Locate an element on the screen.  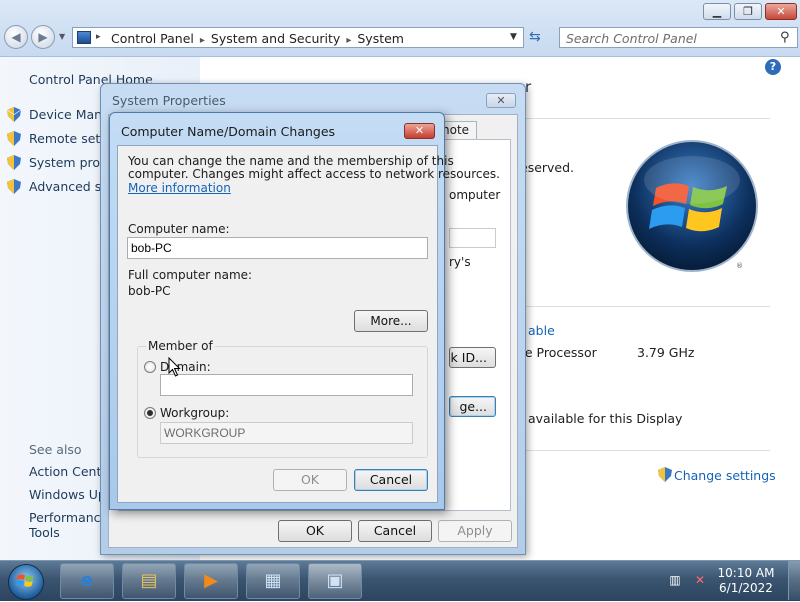
clock-time: 10:10 AM is located at coordinates (746, 573).